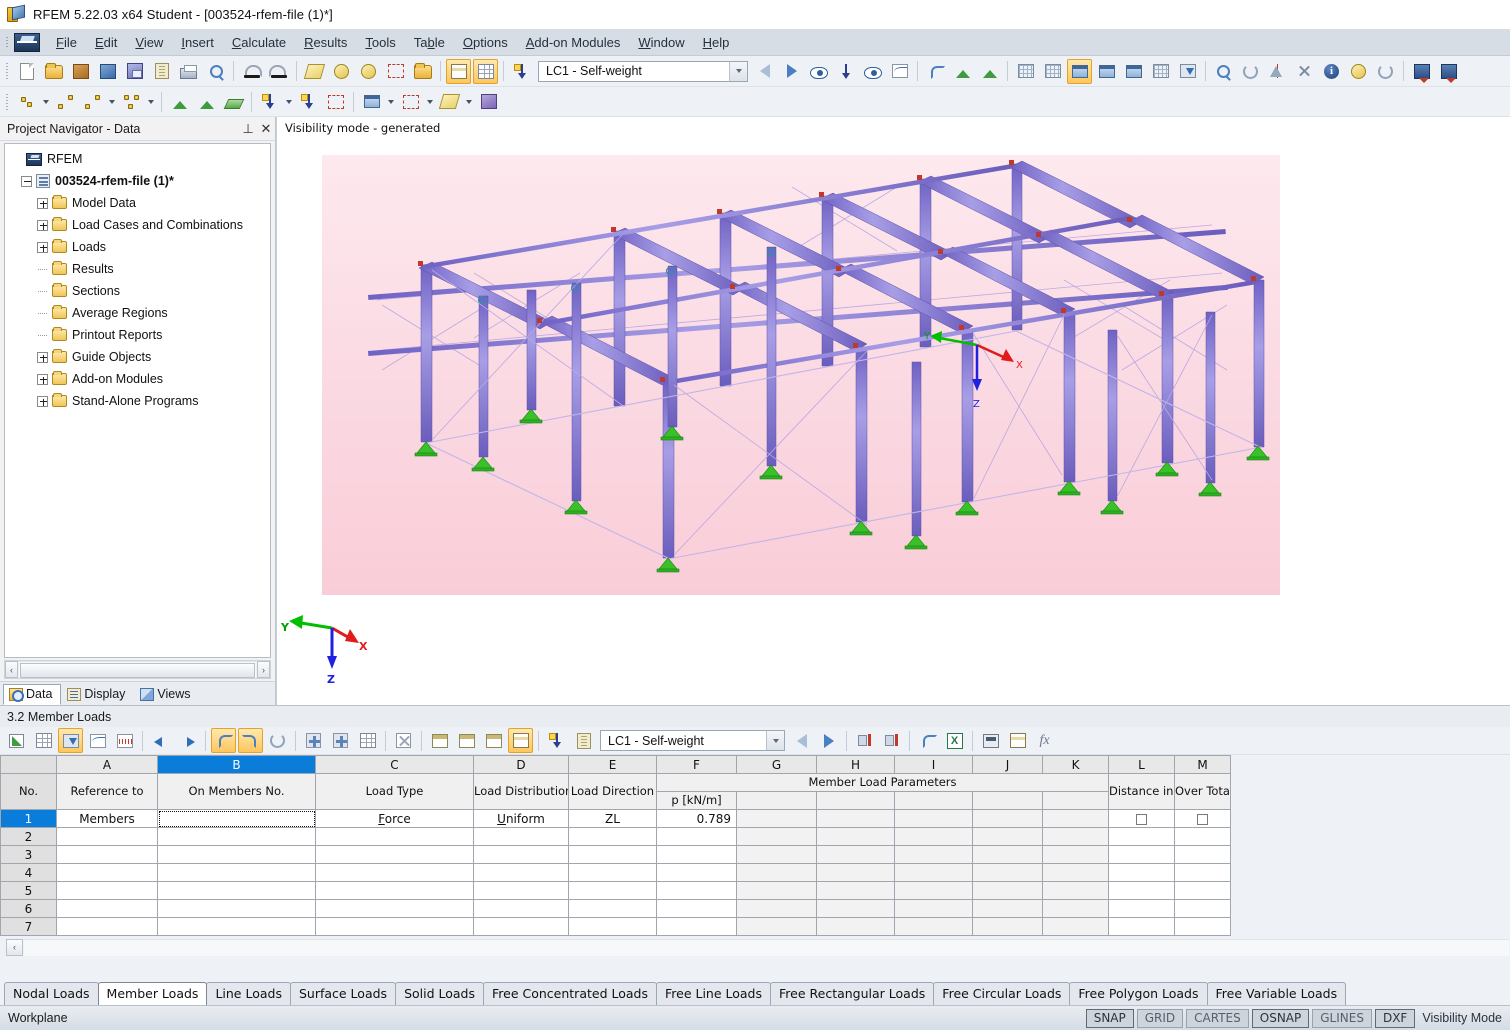  What do you see at coordinates (713, 993) in the screenshot?
I see `tab-free-line-loads: Free Line Loads` at bounding box center [713, 993].